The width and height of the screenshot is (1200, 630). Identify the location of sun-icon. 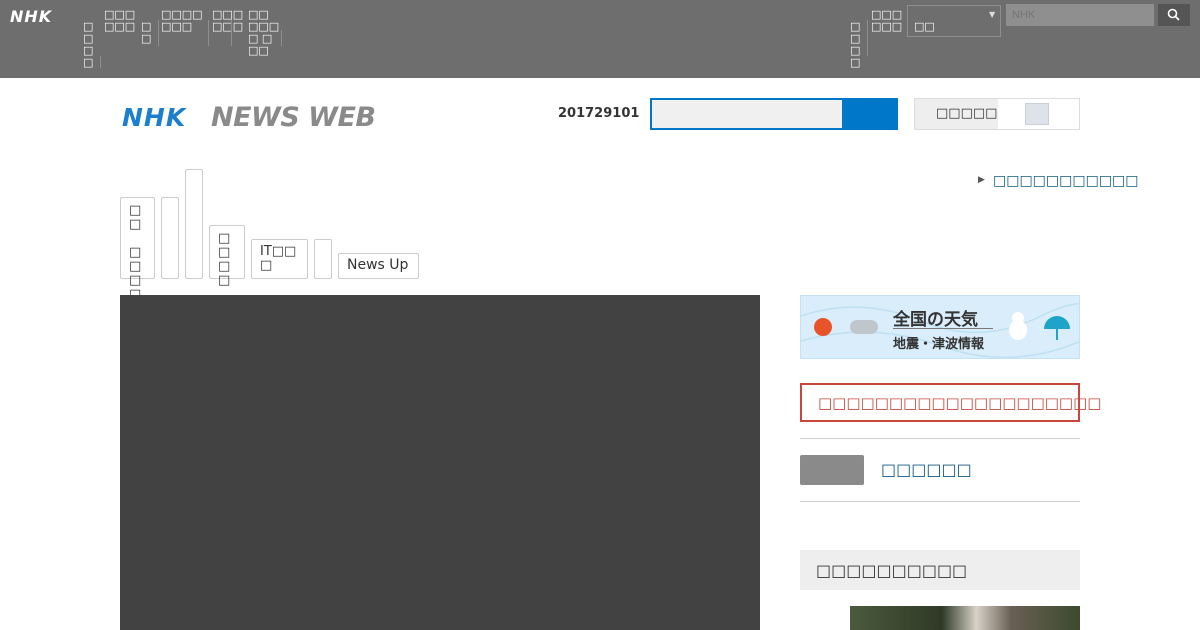
(823, 327).